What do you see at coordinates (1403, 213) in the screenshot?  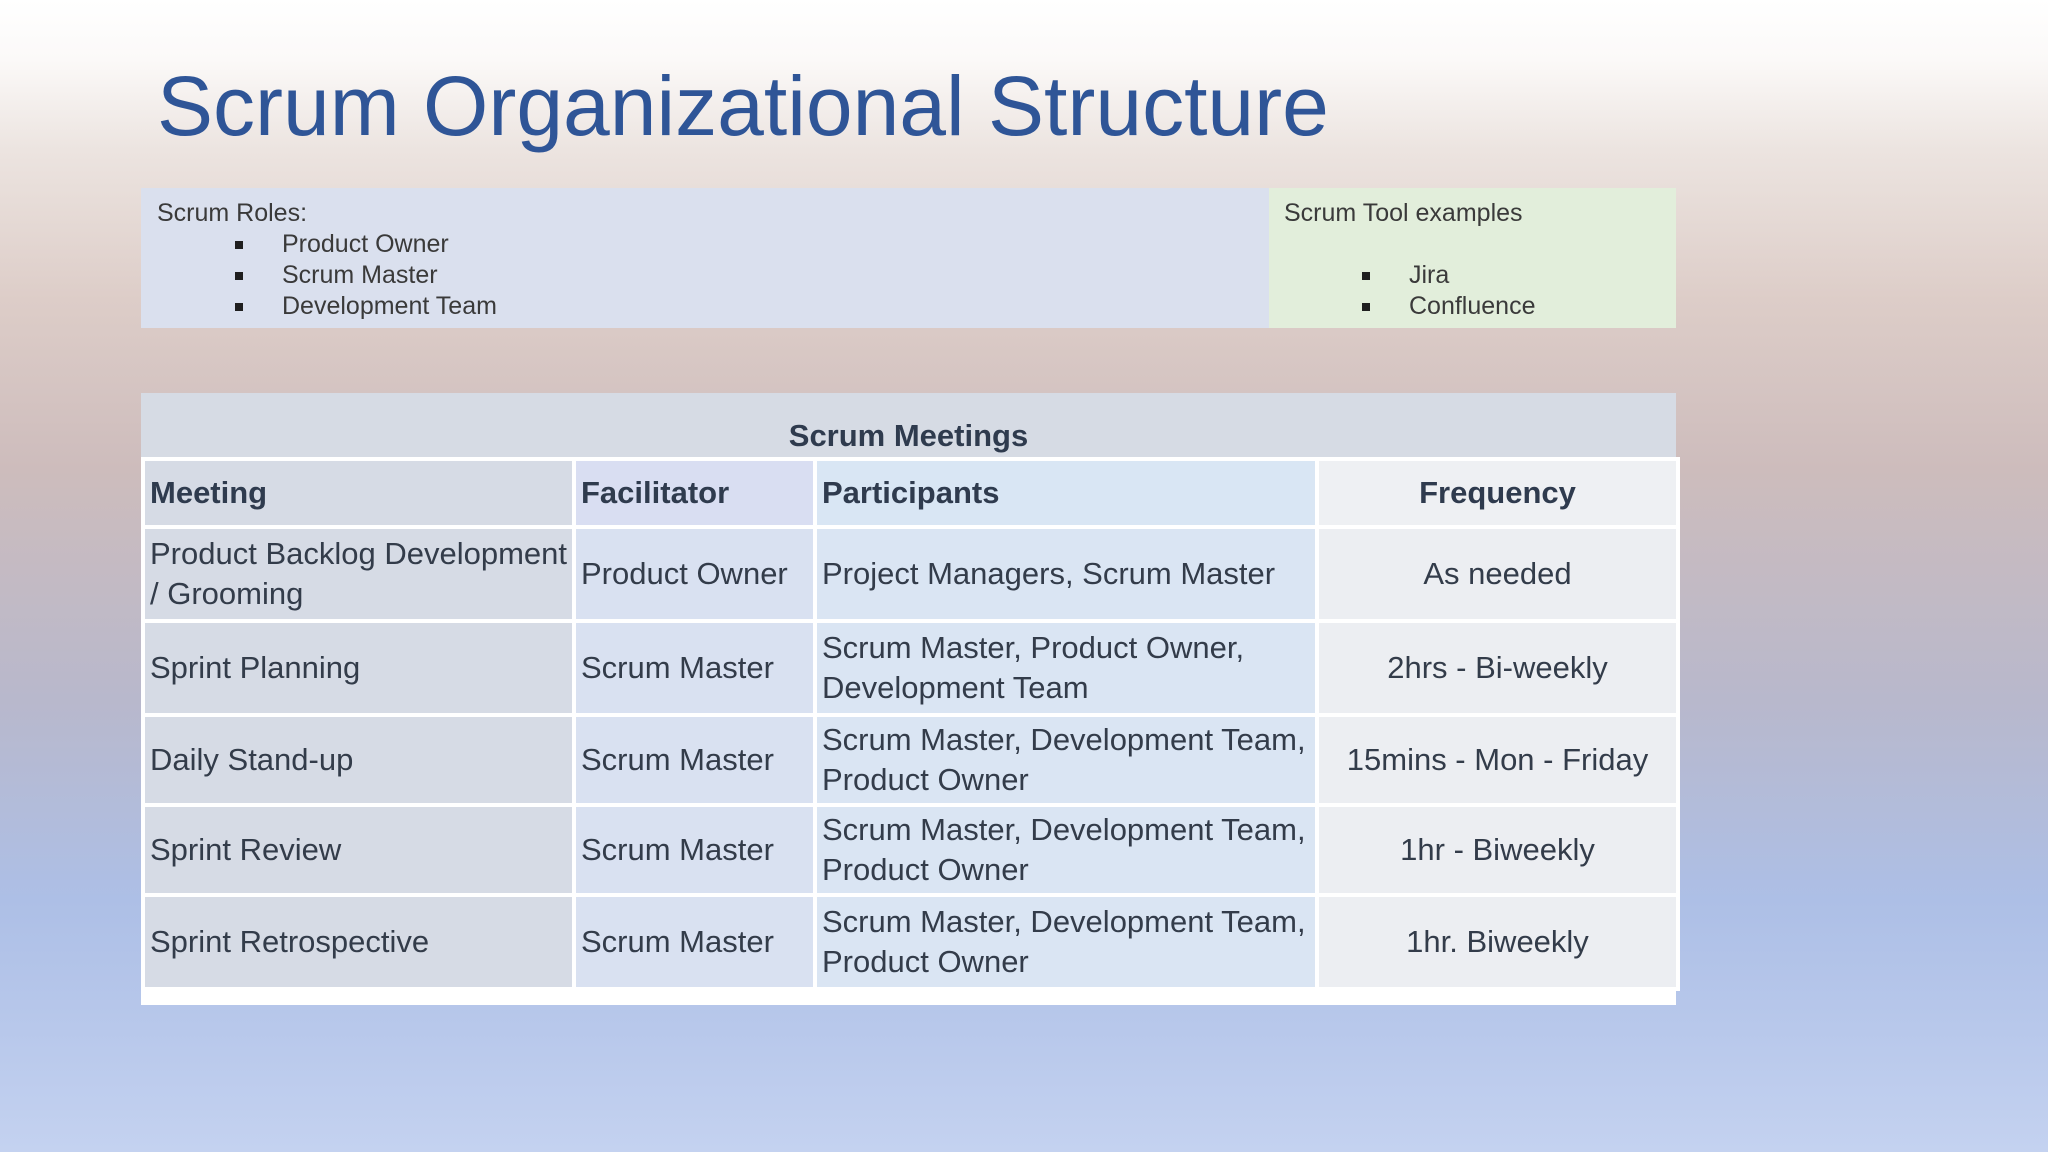 I see `scrum-tools-heading: Scrum Tool examples` at bounding box center [1403, 213].